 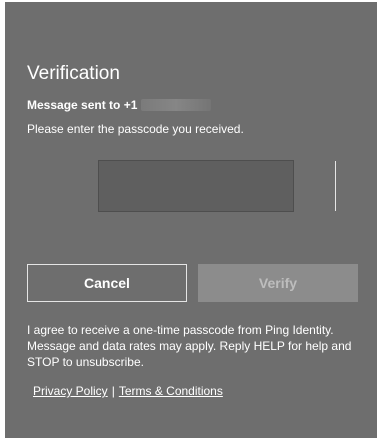 What do you see at coordinates (359, 186) in the screenshot?
I see `passcode-input-right` at bounding box center [359, 186].